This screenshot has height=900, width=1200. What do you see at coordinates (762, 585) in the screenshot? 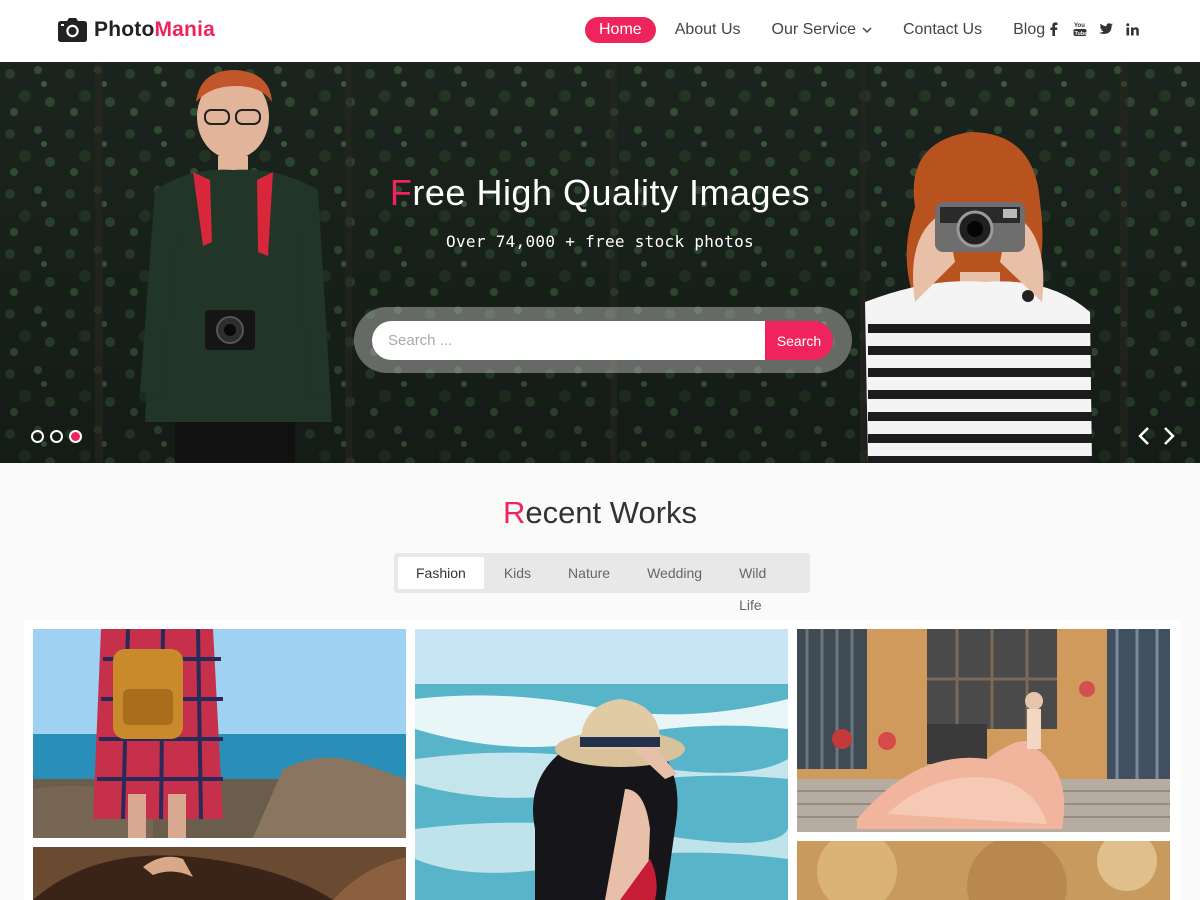
I see `tab-wild-life: Wild Life` at bounding box center [762, 585].